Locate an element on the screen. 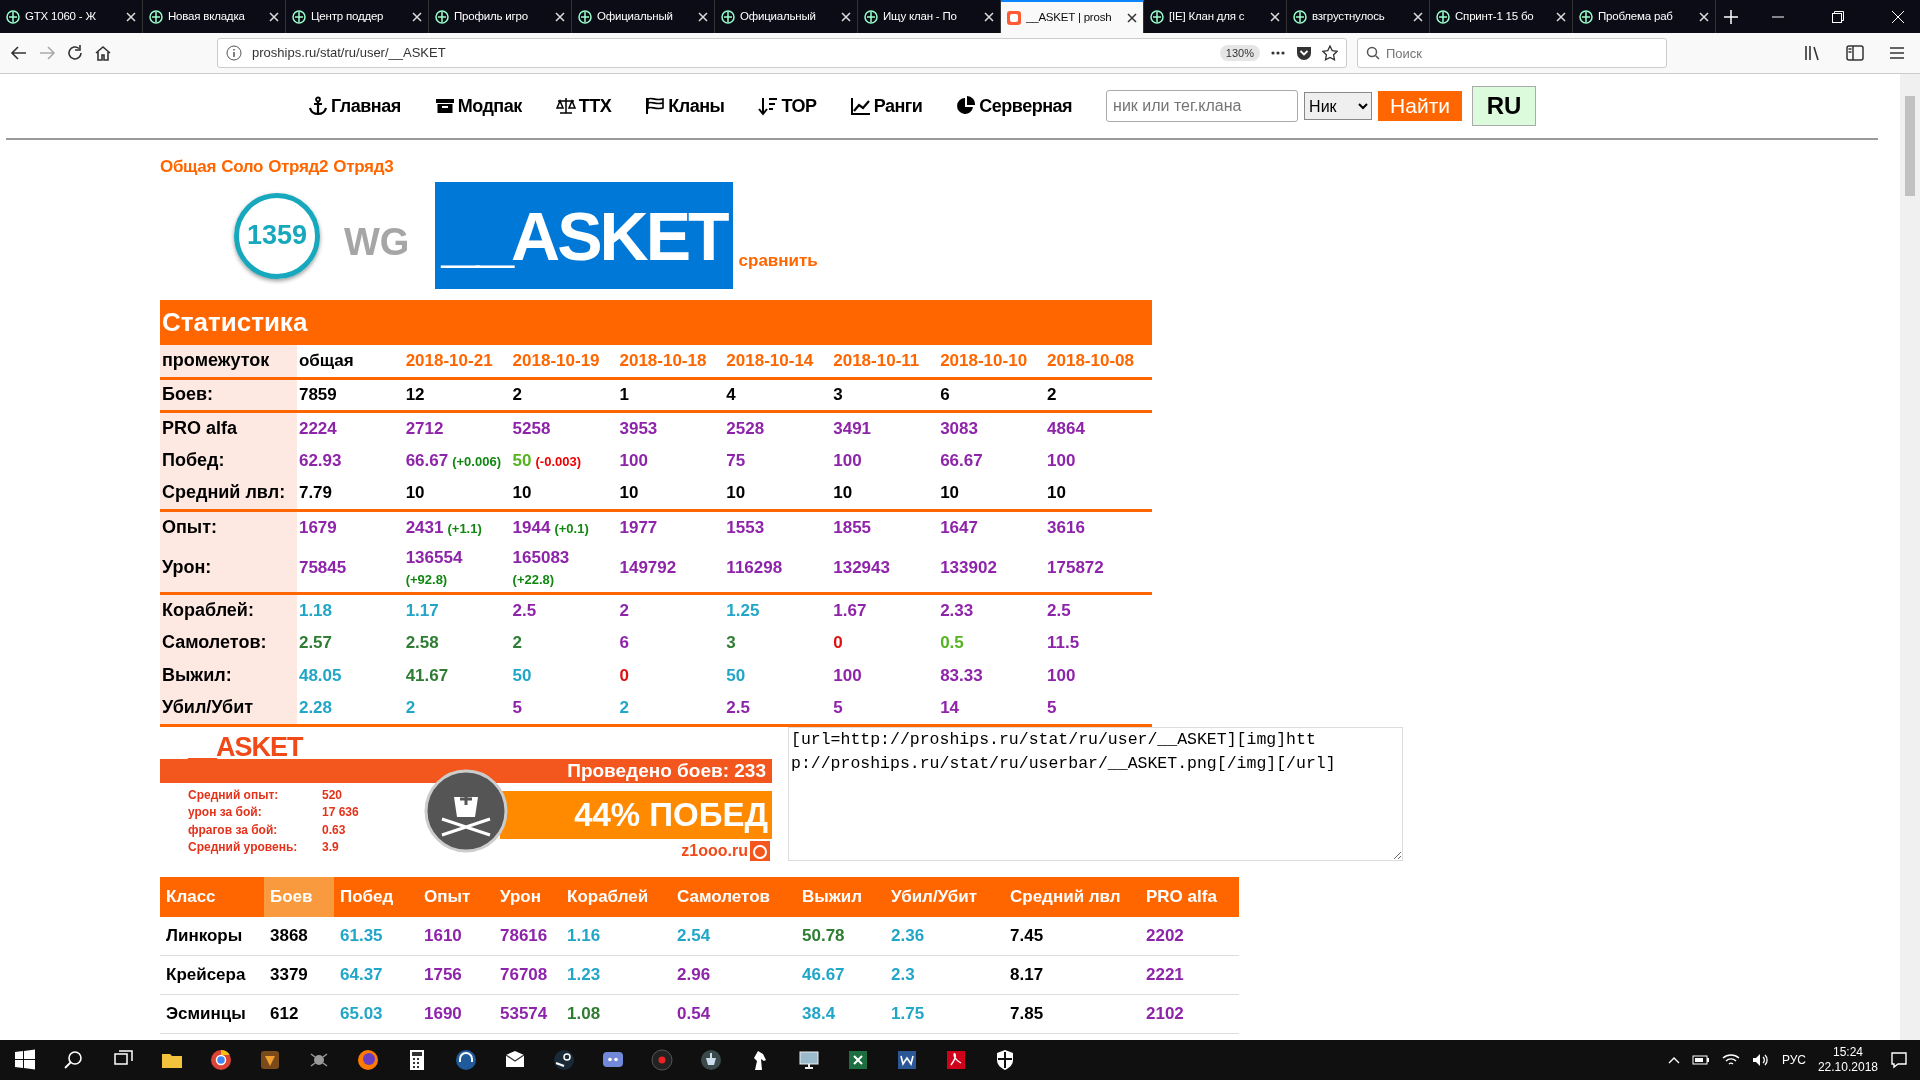  monitor-icon is located at coordinates (808, 1060).